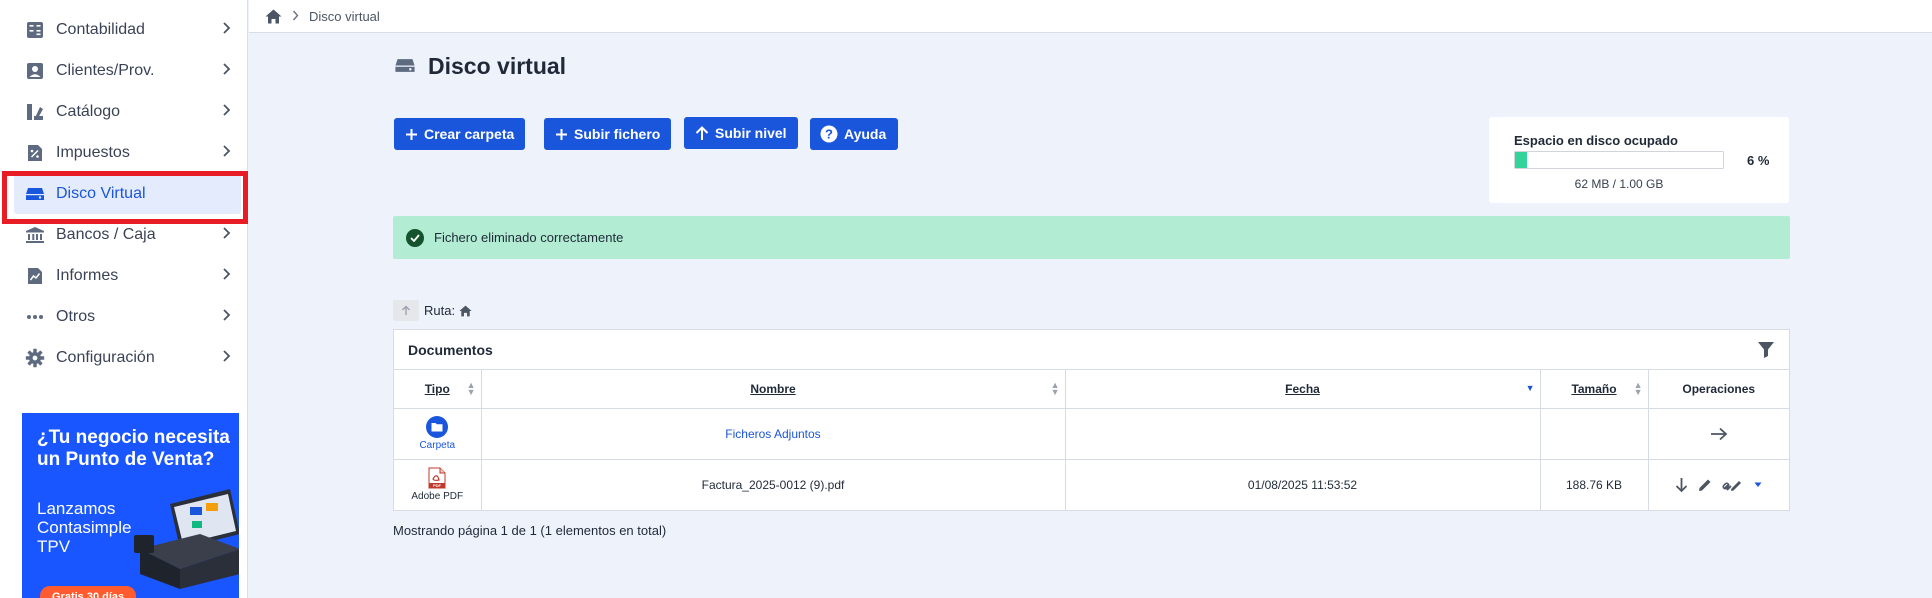 The image size is (1932, 598). Describe the element at coordinates (1681, 485) in the screenshot. I see `download-icon` at that location.